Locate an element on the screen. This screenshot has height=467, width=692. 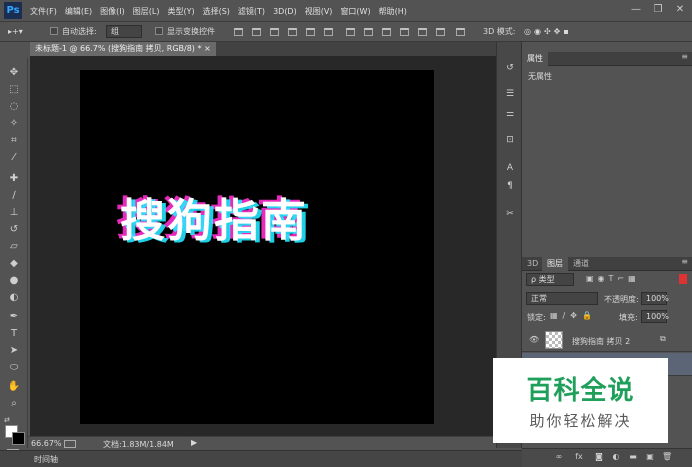
zoom-tool-icon: ⌕ is located at coordinates (14, 403).